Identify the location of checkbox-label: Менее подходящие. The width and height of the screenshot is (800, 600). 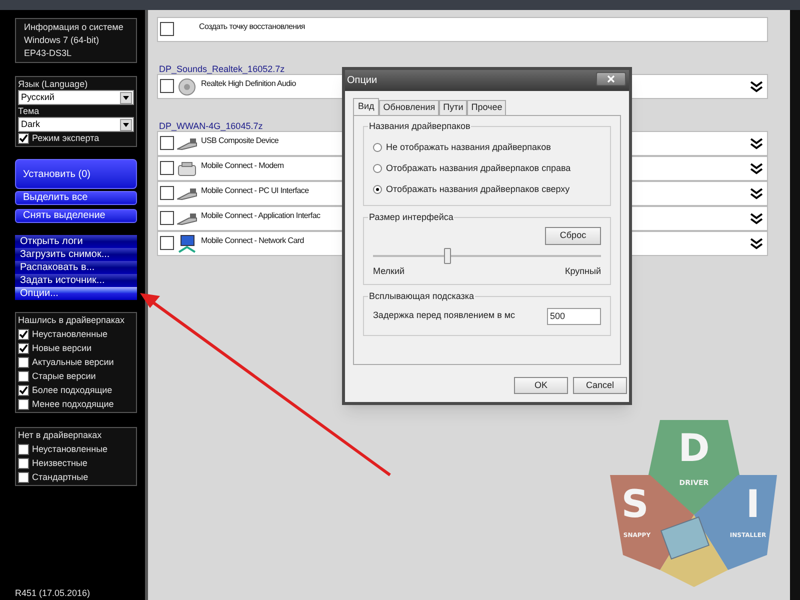
(73, 404).